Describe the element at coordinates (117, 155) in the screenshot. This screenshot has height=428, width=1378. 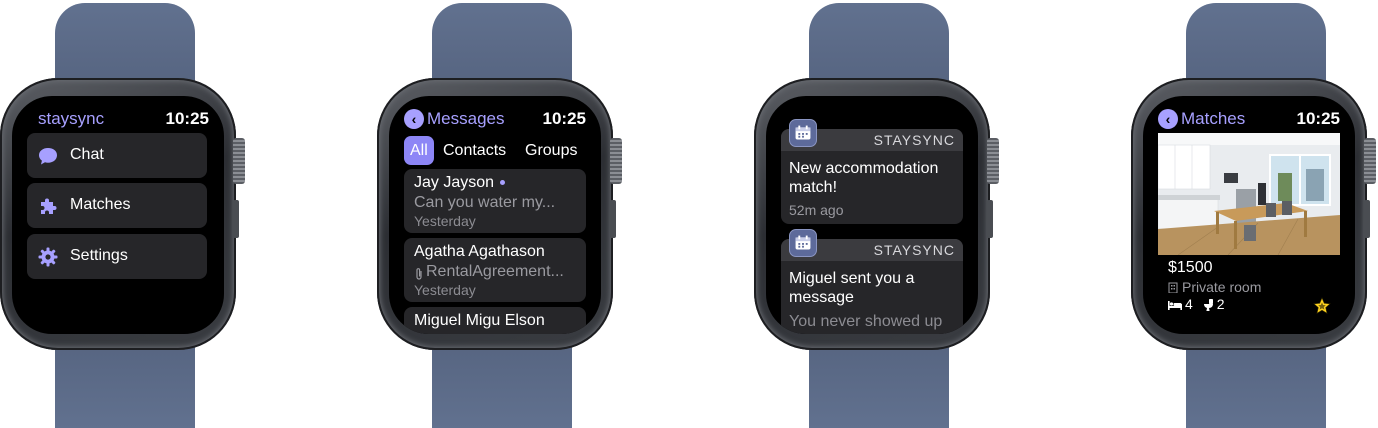
I see `menu-item-chat: Chat` at that location.